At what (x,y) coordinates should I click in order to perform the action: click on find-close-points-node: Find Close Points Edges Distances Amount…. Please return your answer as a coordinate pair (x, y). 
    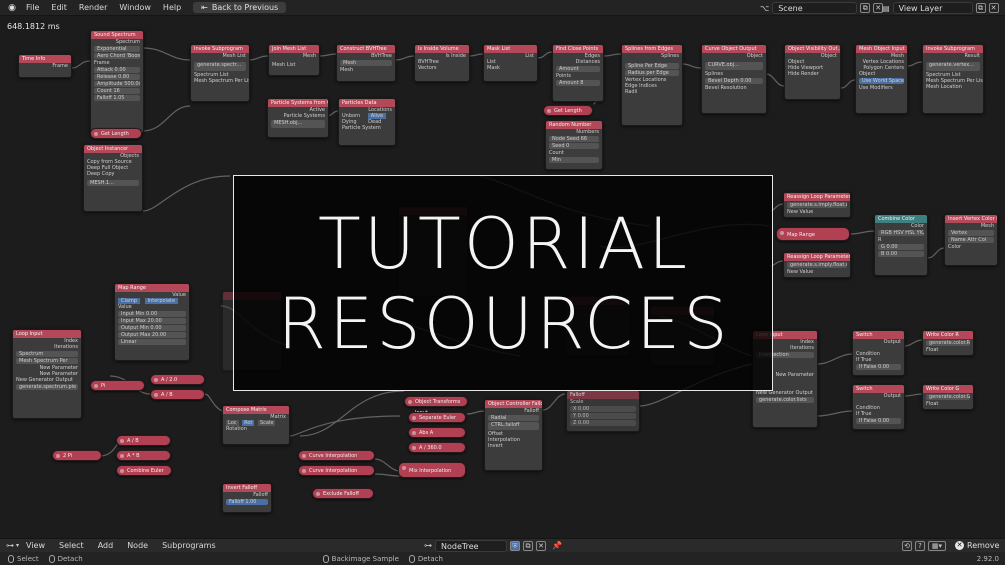
    Looking at the image, I should click on (578, 73).